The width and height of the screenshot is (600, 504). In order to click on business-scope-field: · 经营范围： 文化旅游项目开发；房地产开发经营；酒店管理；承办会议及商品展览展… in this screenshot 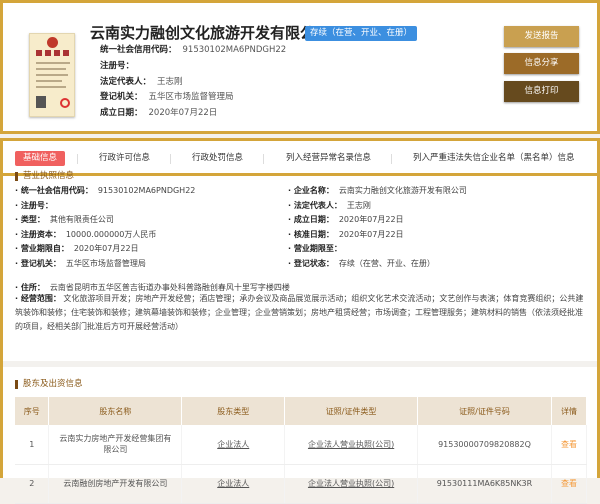, I will do `click(299, 312)`.